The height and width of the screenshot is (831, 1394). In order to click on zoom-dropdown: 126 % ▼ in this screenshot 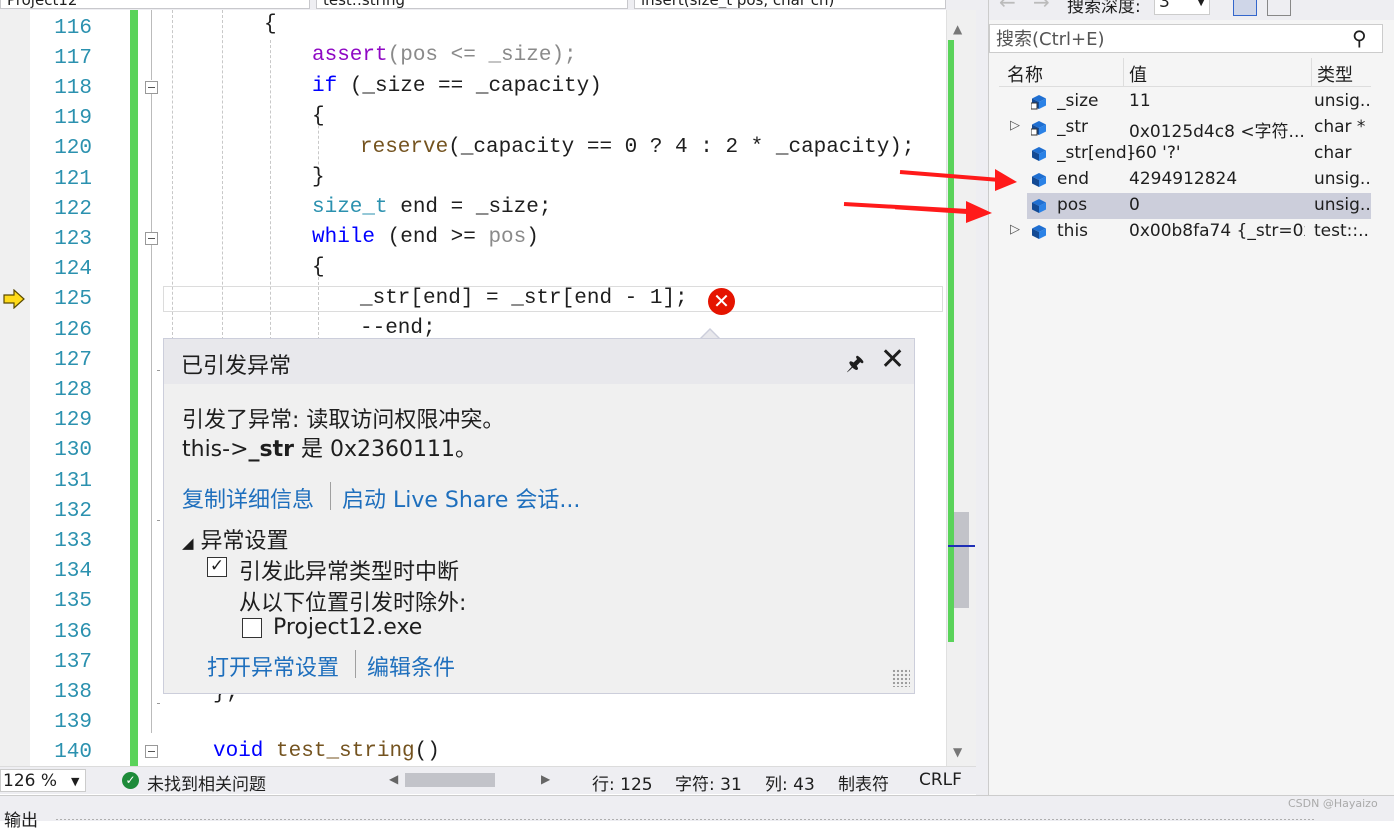, I will do `click(43, 780)`.